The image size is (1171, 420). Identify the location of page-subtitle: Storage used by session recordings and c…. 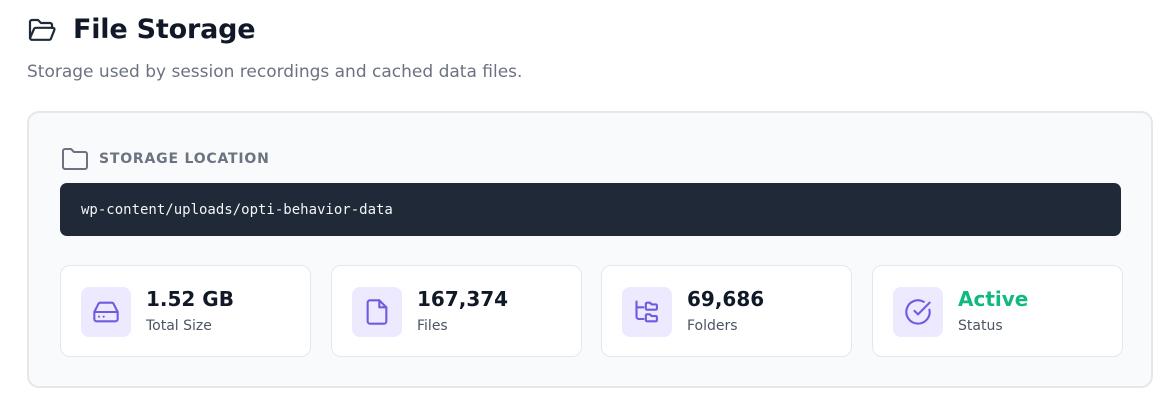
(275, 72).